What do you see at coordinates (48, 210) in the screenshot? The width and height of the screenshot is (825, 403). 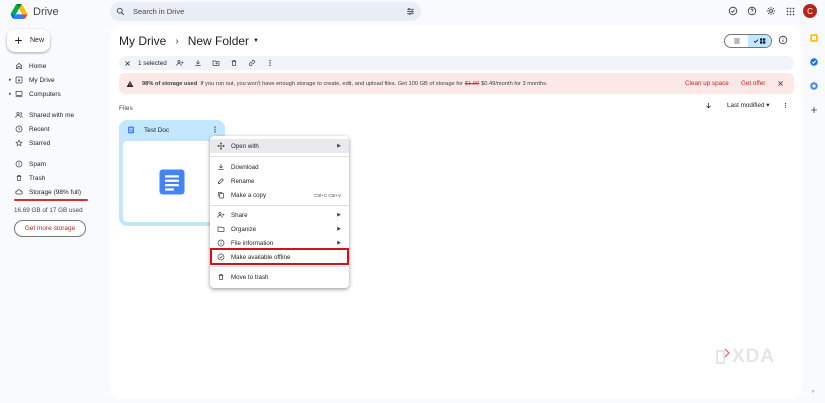 I see `storage-usage-text: 16.69 GB of 17 GB used` at bounding box center [48, 210].